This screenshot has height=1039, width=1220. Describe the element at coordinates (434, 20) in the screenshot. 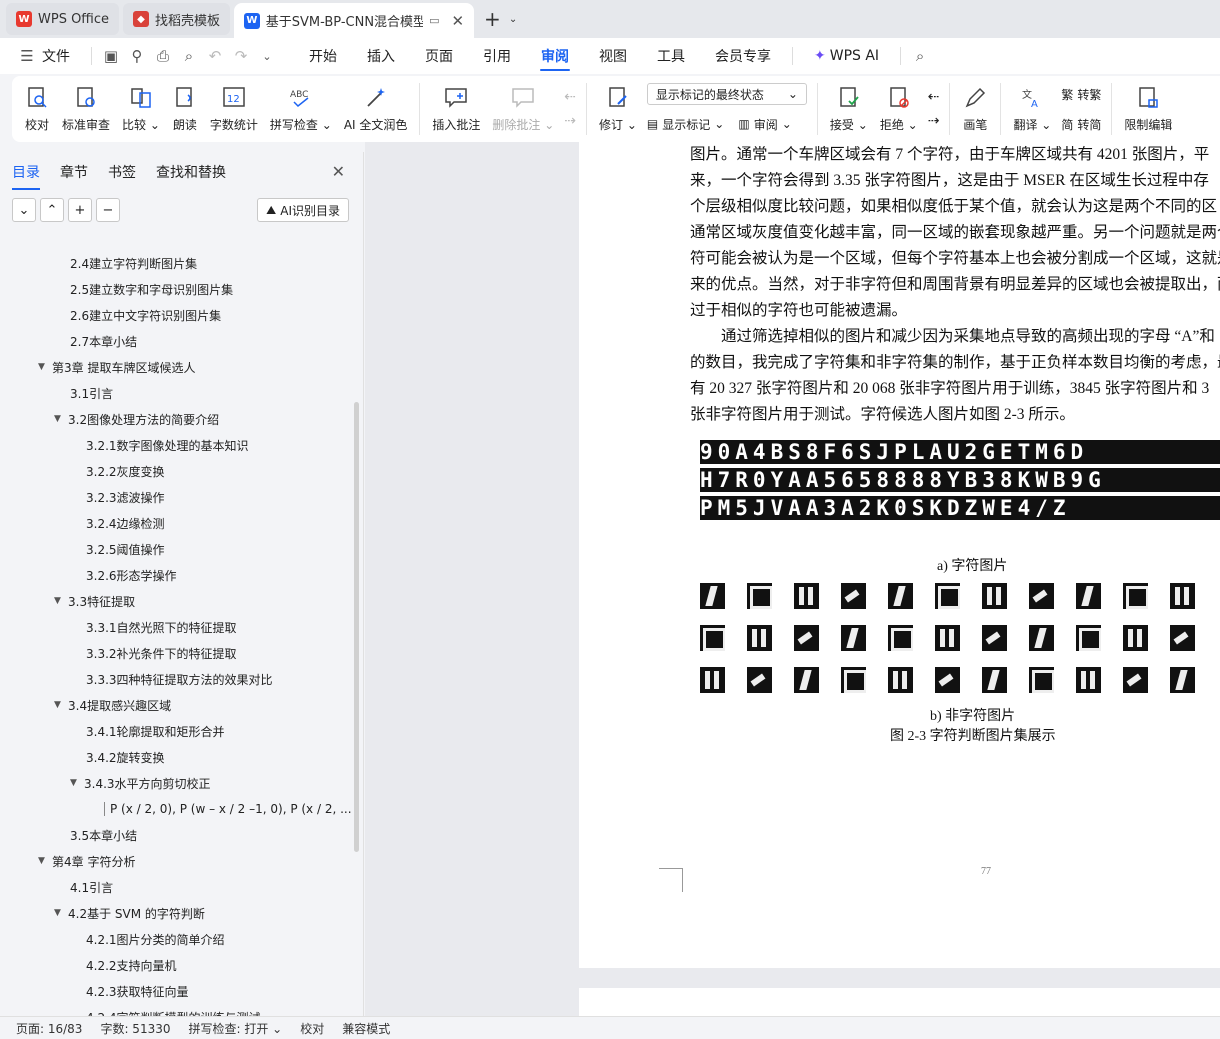

I see `monitor-icon: ▭` at that location.